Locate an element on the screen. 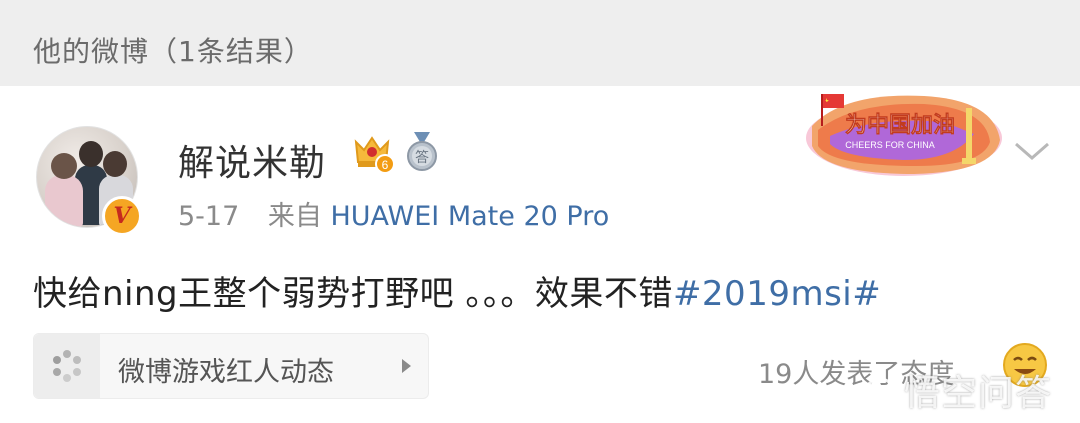  topic-chip: 微博游戏红人动态 is located at coordinates (231, 366).